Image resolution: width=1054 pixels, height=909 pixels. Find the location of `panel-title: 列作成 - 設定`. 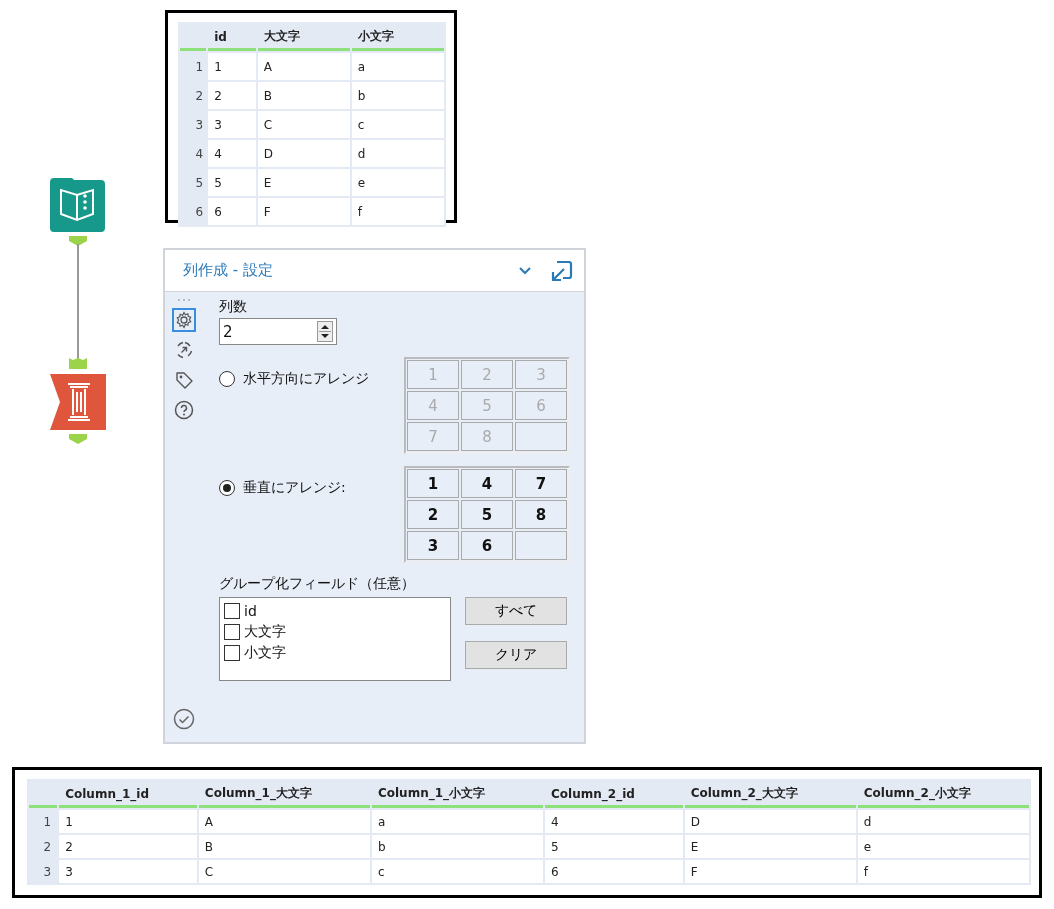

panel-title: 列作成 - 設定 is located at coordinates (228, 270).